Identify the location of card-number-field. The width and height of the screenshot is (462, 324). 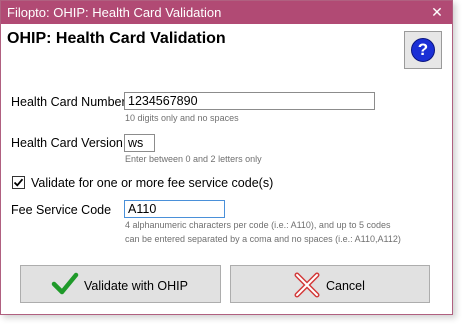
(249, 101).